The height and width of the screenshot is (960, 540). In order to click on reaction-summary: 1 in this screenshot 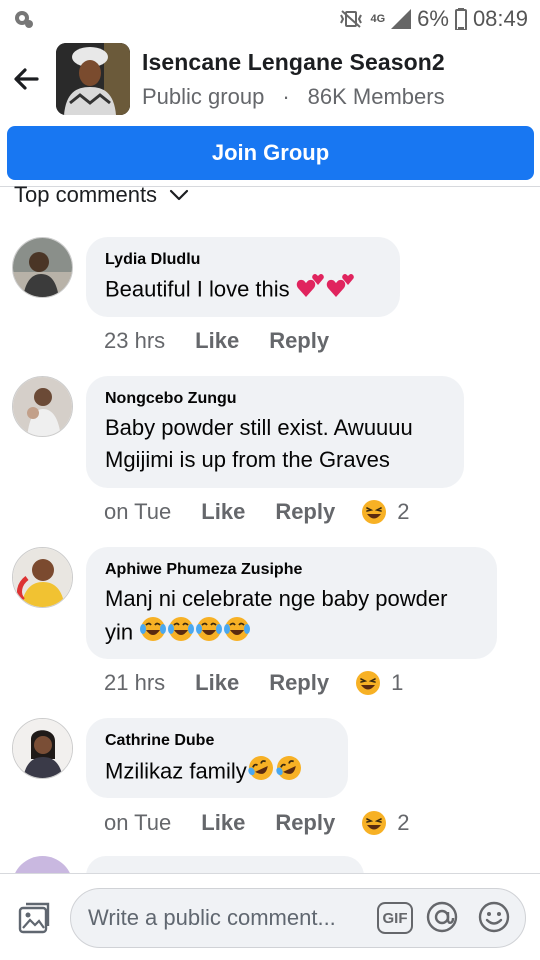, I will do `click(379, 683)`.